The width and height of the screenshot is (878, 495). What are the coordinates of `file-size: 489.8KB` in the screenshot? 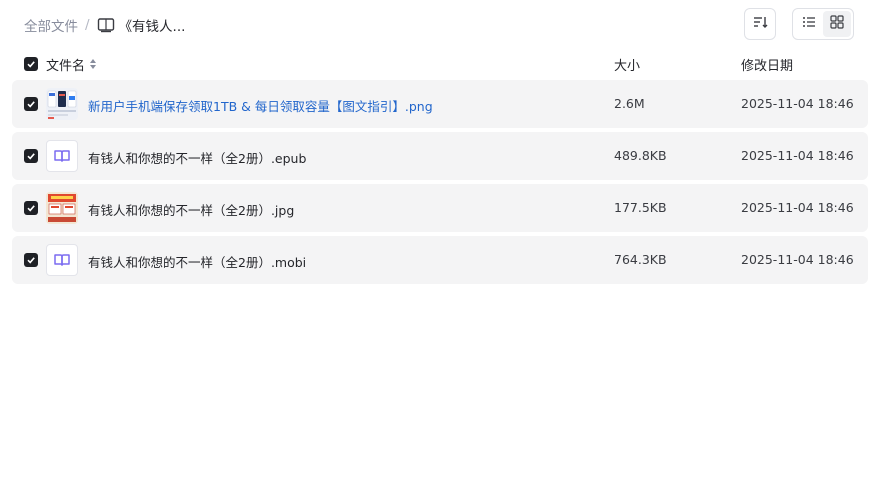 It's located at (640, 155).